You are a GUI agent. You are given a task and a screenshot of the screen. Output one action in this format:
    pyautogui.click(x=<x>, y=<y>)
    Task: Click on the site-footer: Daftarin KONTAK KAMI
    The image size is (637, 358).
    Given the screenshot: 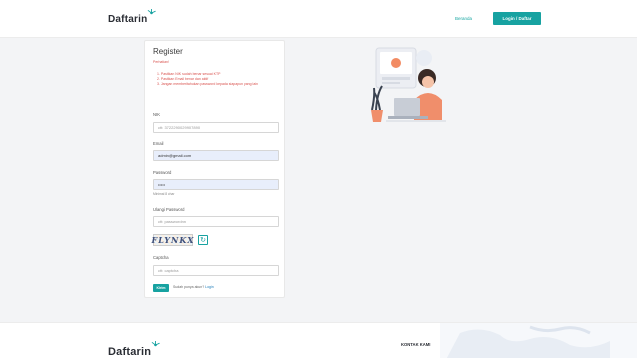 What is the action you would take?
    pyautogui.click(x=318, y=340)
    